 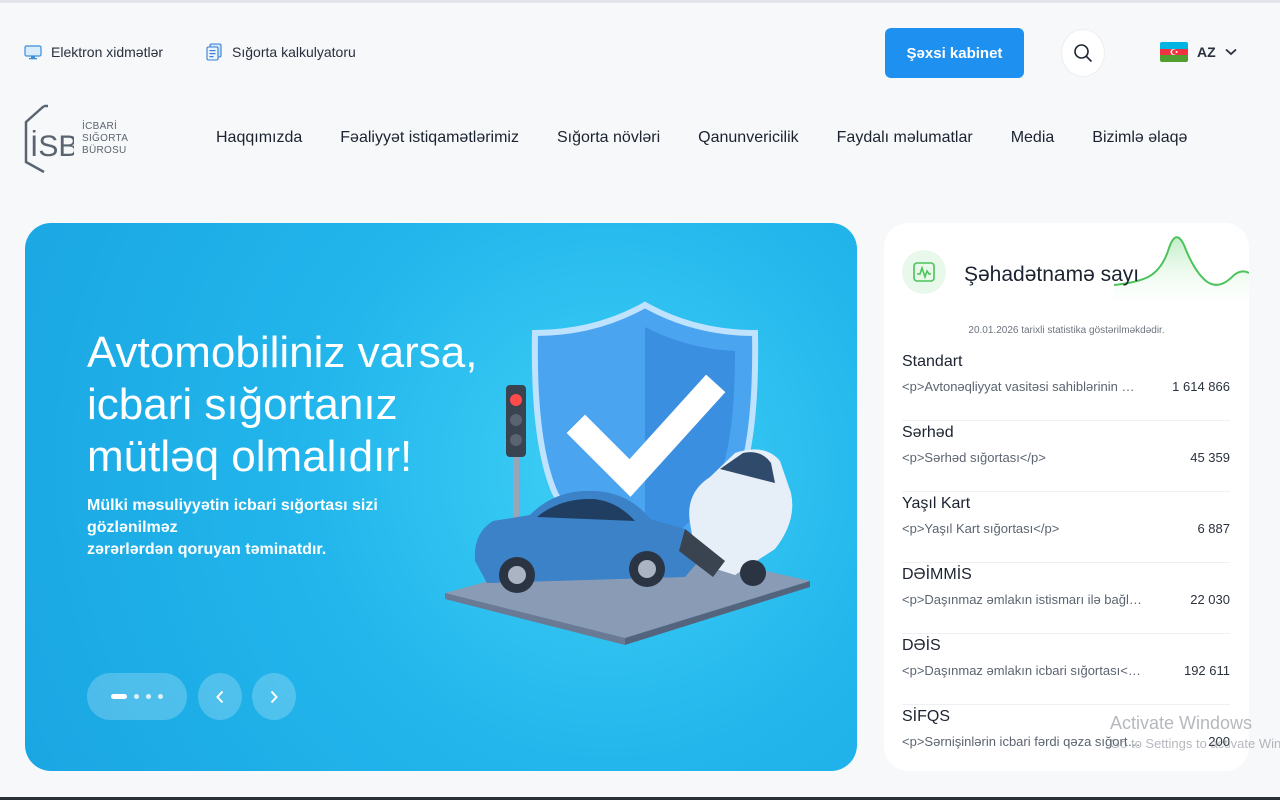 What do you see at coordinates (107, 52) in the screenshot?
I see `electronic-services-label: Elektron xidmətlər` at bounding box center [107, 52].